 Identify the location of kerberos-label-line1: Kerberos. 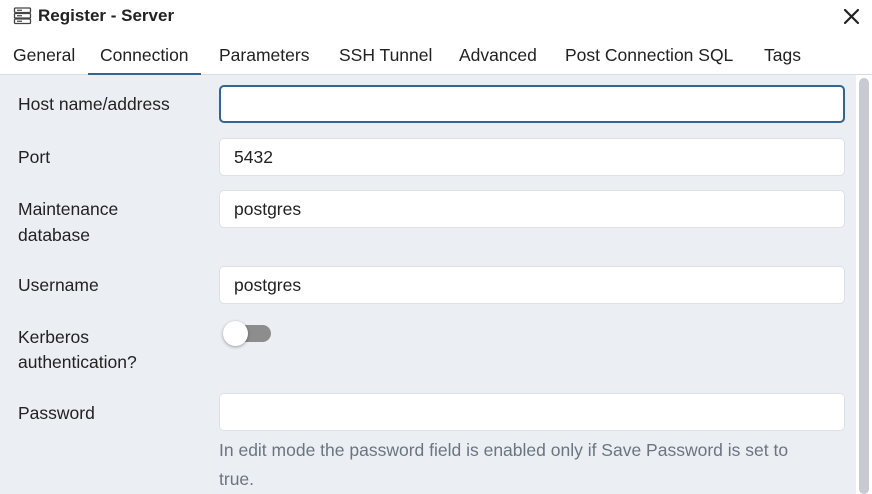
(54, 337).